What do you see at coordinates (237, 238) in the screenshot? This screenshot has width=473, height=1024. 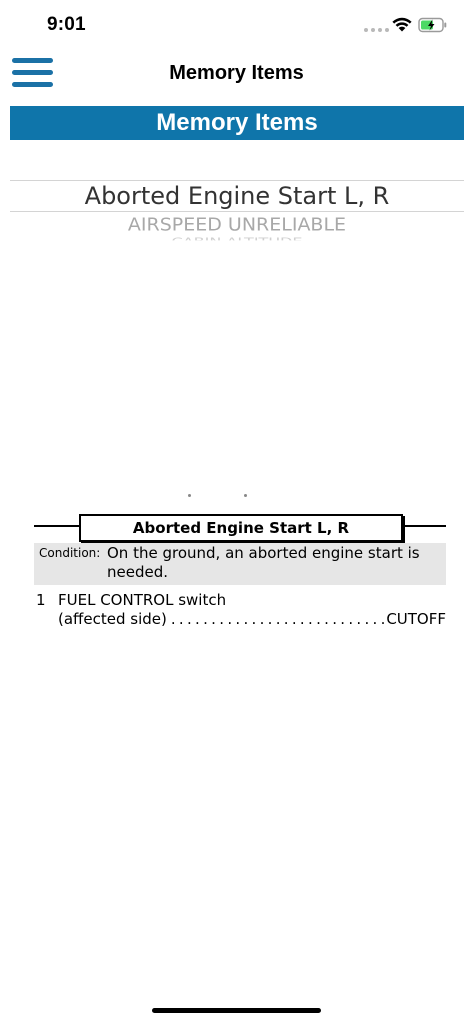 I see `picker-item-next-2: CABIN ALTITUDE` at bounding box center [237, 238].